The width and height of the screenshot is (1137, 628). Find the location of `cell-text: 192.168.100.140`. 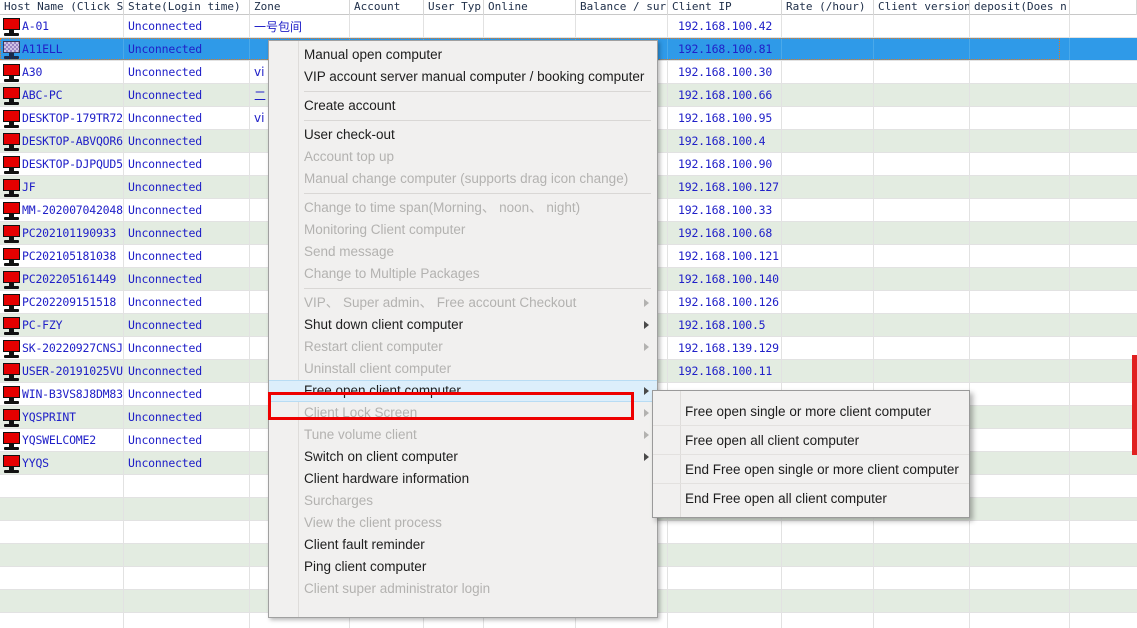

cell-text: 192.168.100.140 is located at coordinates (728, 279).